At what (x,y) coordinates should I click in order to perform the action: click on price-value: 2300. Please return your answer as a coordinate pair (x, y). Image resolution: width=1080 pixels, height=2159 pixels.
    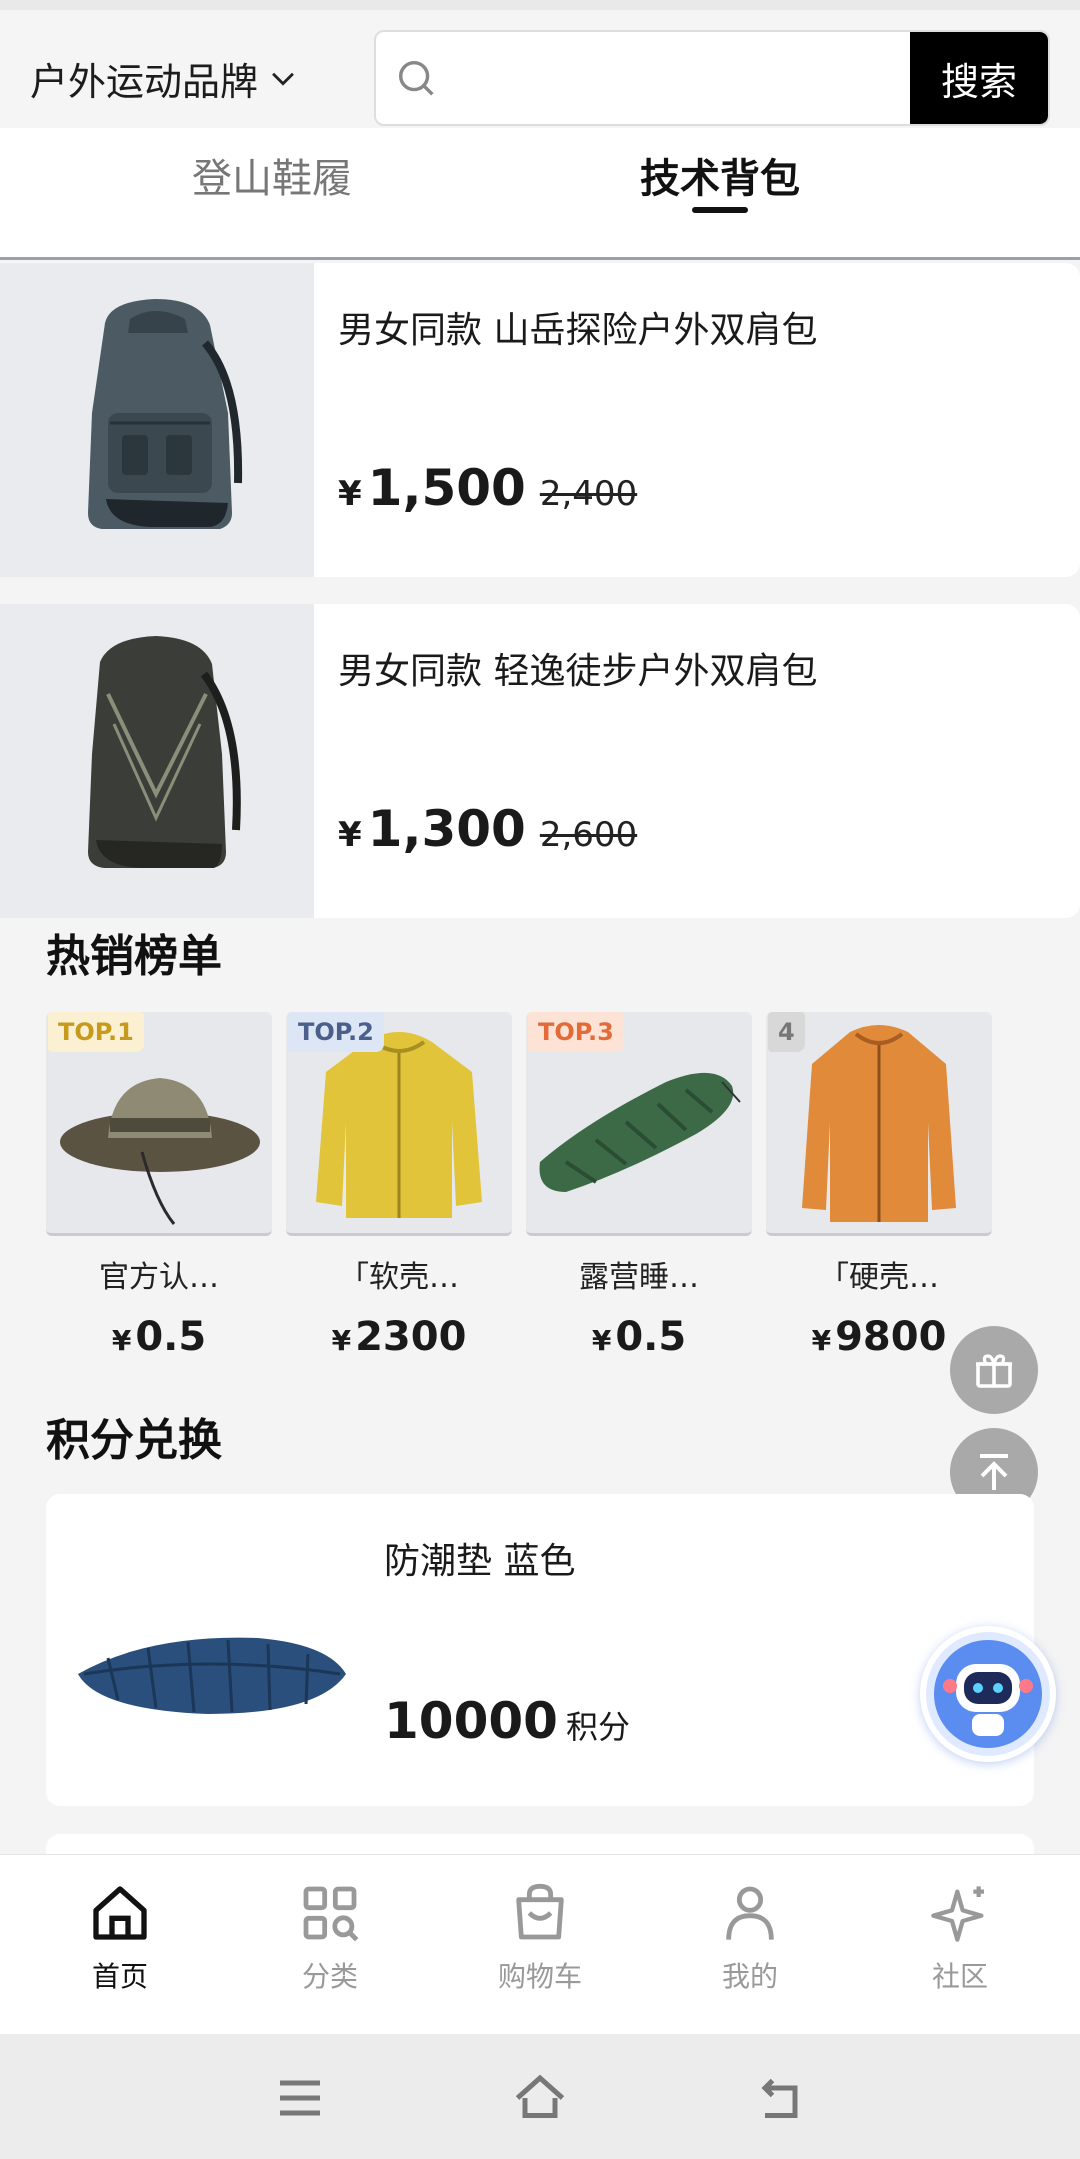
    Looking at the image, I should click on (411, 1337).